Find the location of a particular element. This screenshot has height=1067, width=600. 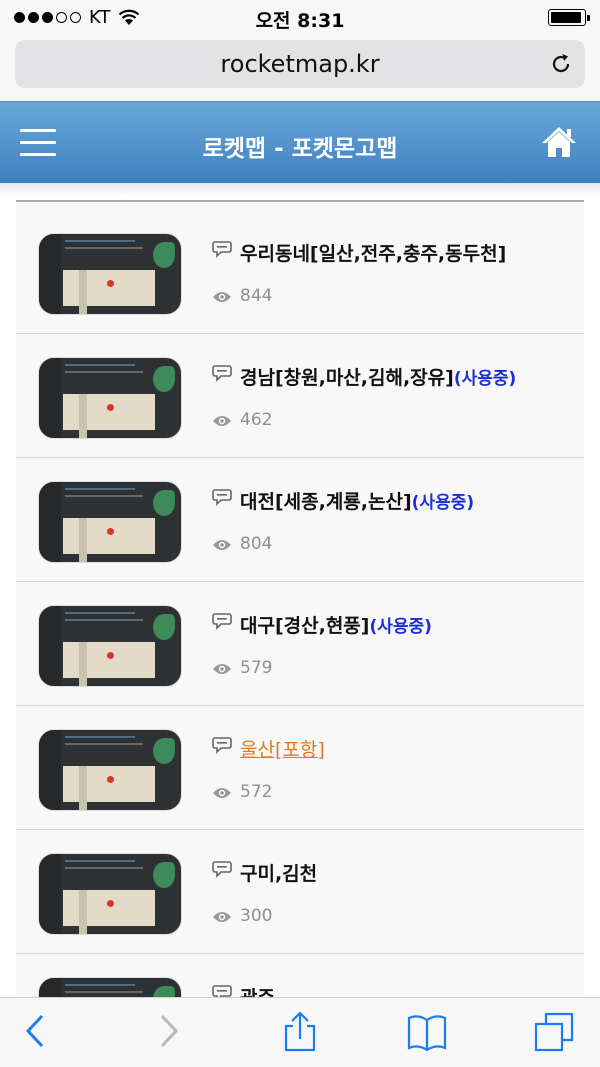

list-item: 구미,김천 300 is located at coordinates (300, 892).